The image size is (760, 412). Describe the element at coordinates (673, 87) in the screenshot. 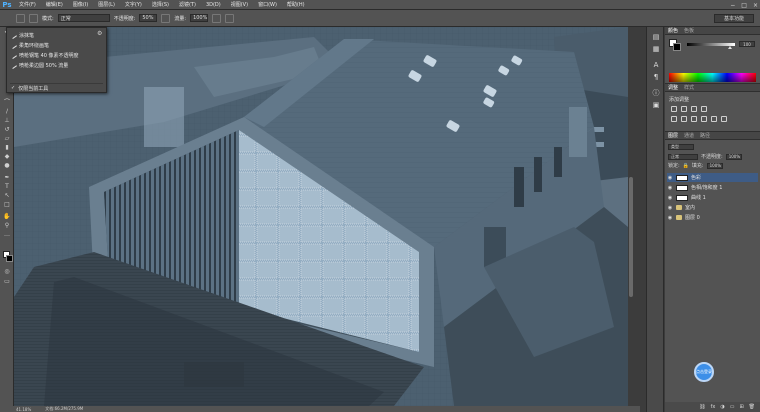

I see `tab-adjustments: 调整` at that location.